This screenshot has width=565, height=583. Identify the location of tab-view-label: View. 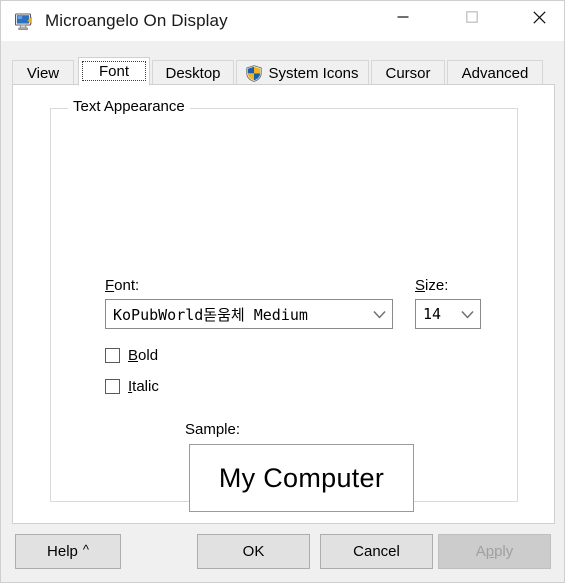
(43, 73).